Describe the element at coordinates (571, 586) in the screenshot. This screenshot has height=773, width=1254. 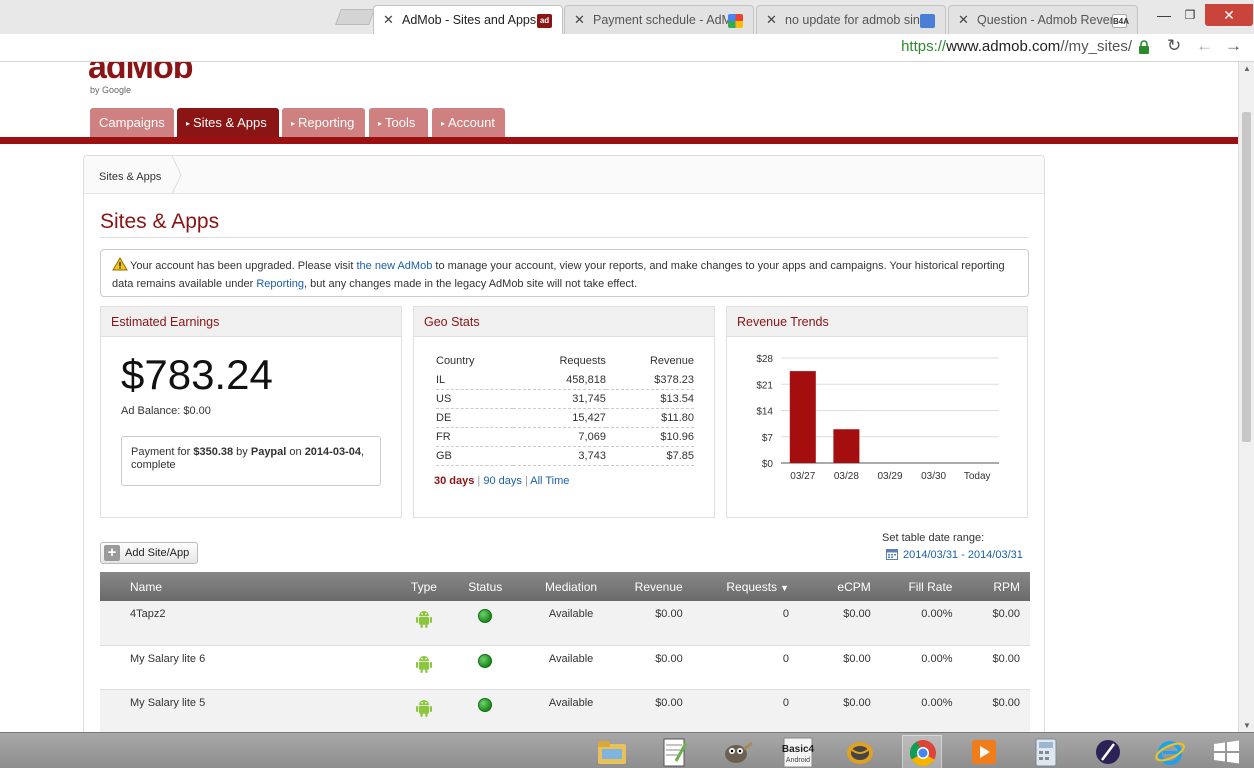
I see `col-mediation: Mediation` at that location.